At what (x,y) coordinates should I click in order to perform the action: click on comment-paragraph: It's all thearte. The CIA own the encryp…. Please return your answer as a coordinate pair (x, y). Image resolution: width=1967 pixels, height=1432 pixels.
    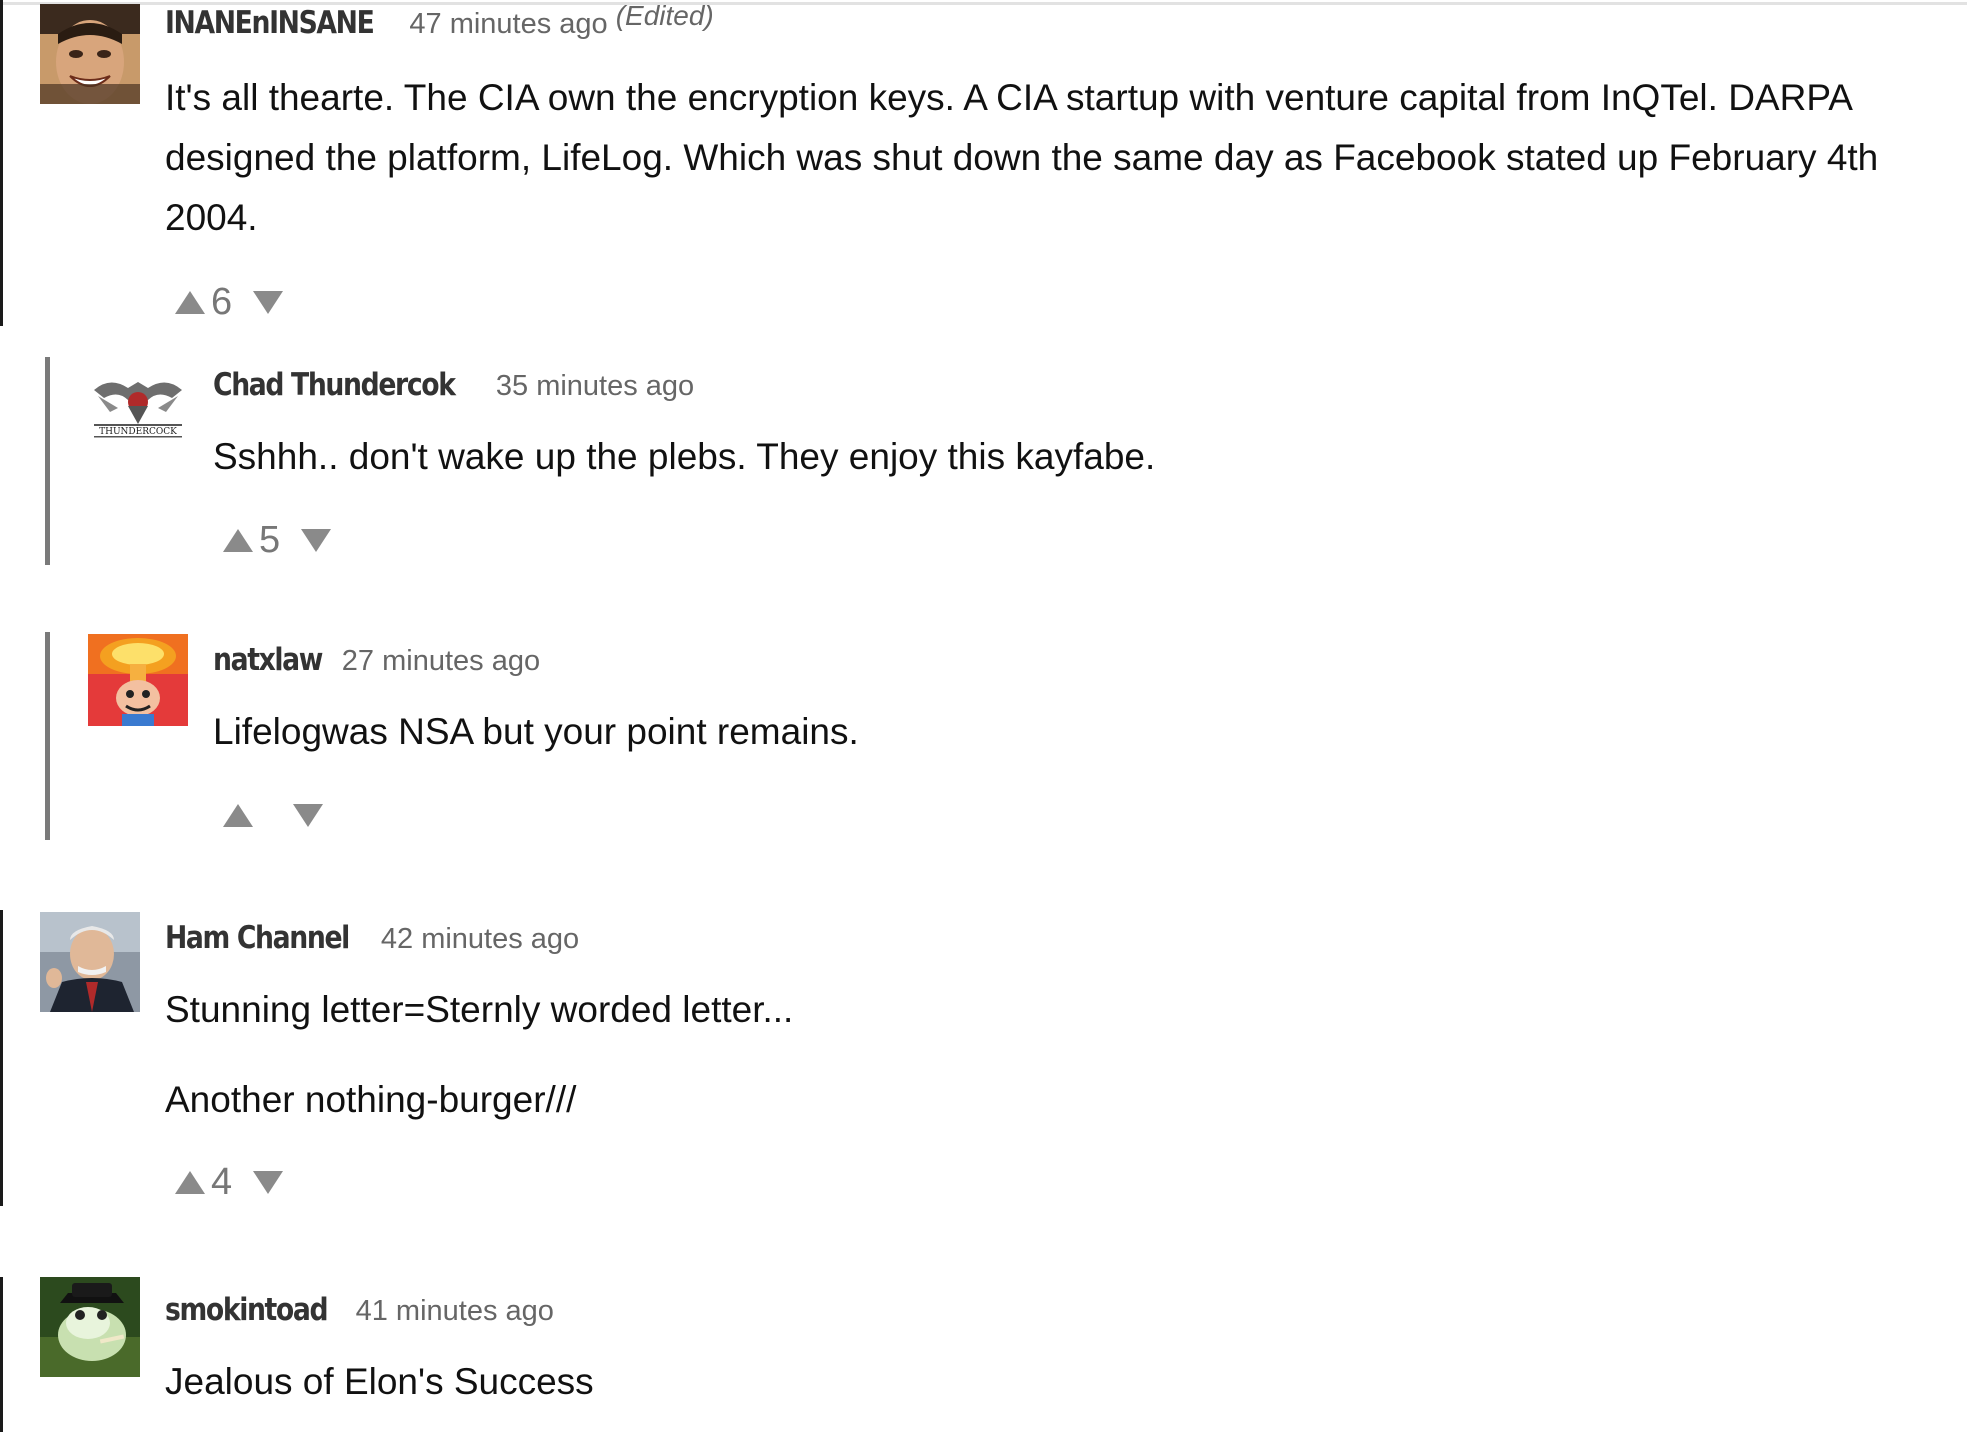
    Looking at the image, I should click on (1022, 157).